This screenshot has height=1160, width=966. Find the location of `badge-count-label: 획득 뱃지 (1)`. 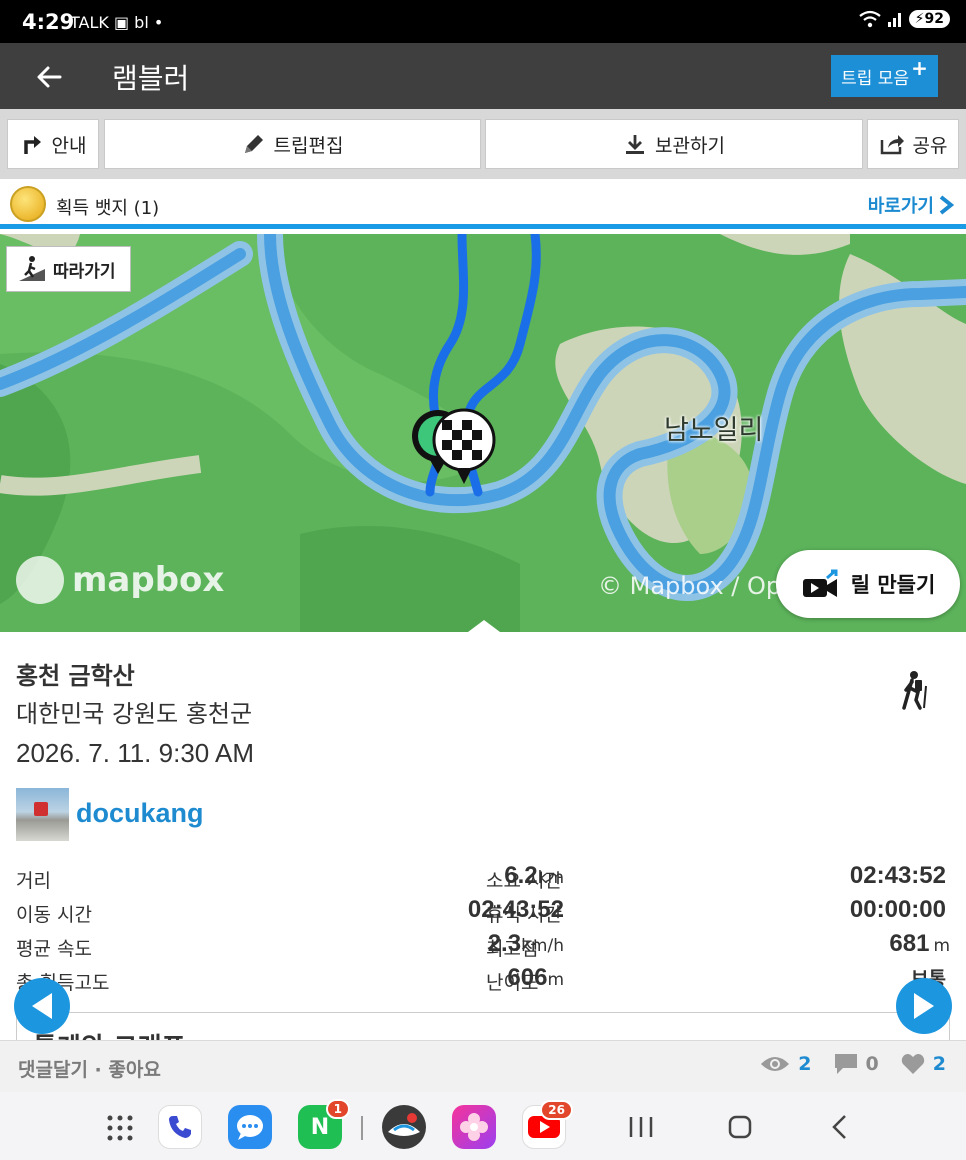

badge-count-label: 획득 뱃지 (1) is located at coordinates (108, 208).